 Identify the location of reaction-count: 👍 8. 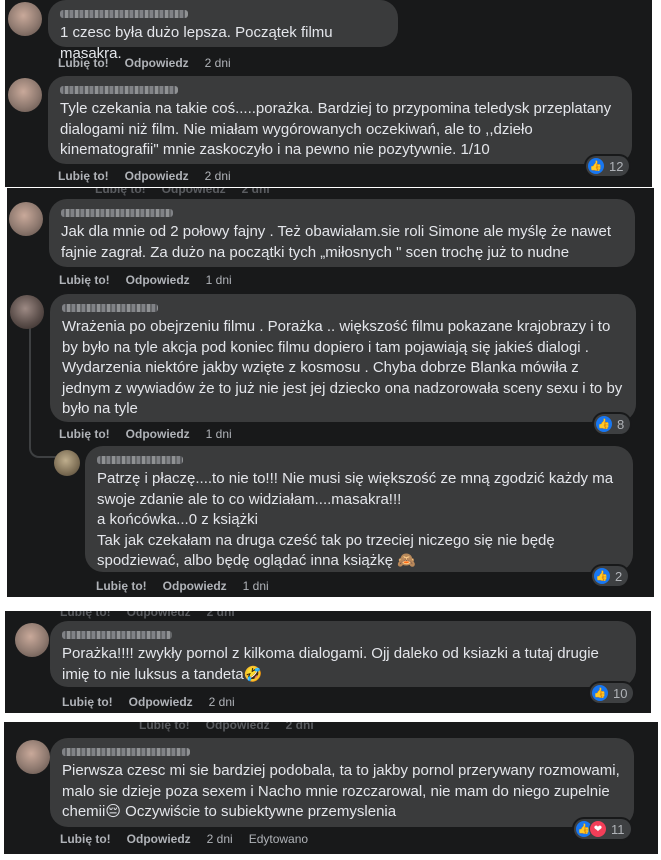
(612, 424).